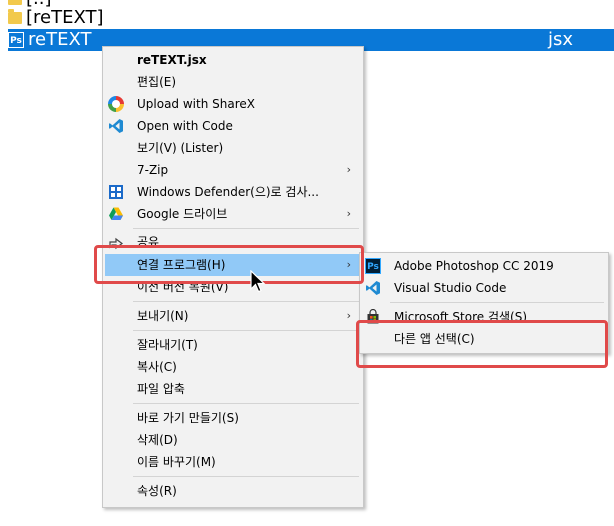 This screenshot has width=614, height=526. What do you see at coordinates (60, 39) in the screenshot?
I see `file-name: reTEXT` at bounding box center [60, 39].